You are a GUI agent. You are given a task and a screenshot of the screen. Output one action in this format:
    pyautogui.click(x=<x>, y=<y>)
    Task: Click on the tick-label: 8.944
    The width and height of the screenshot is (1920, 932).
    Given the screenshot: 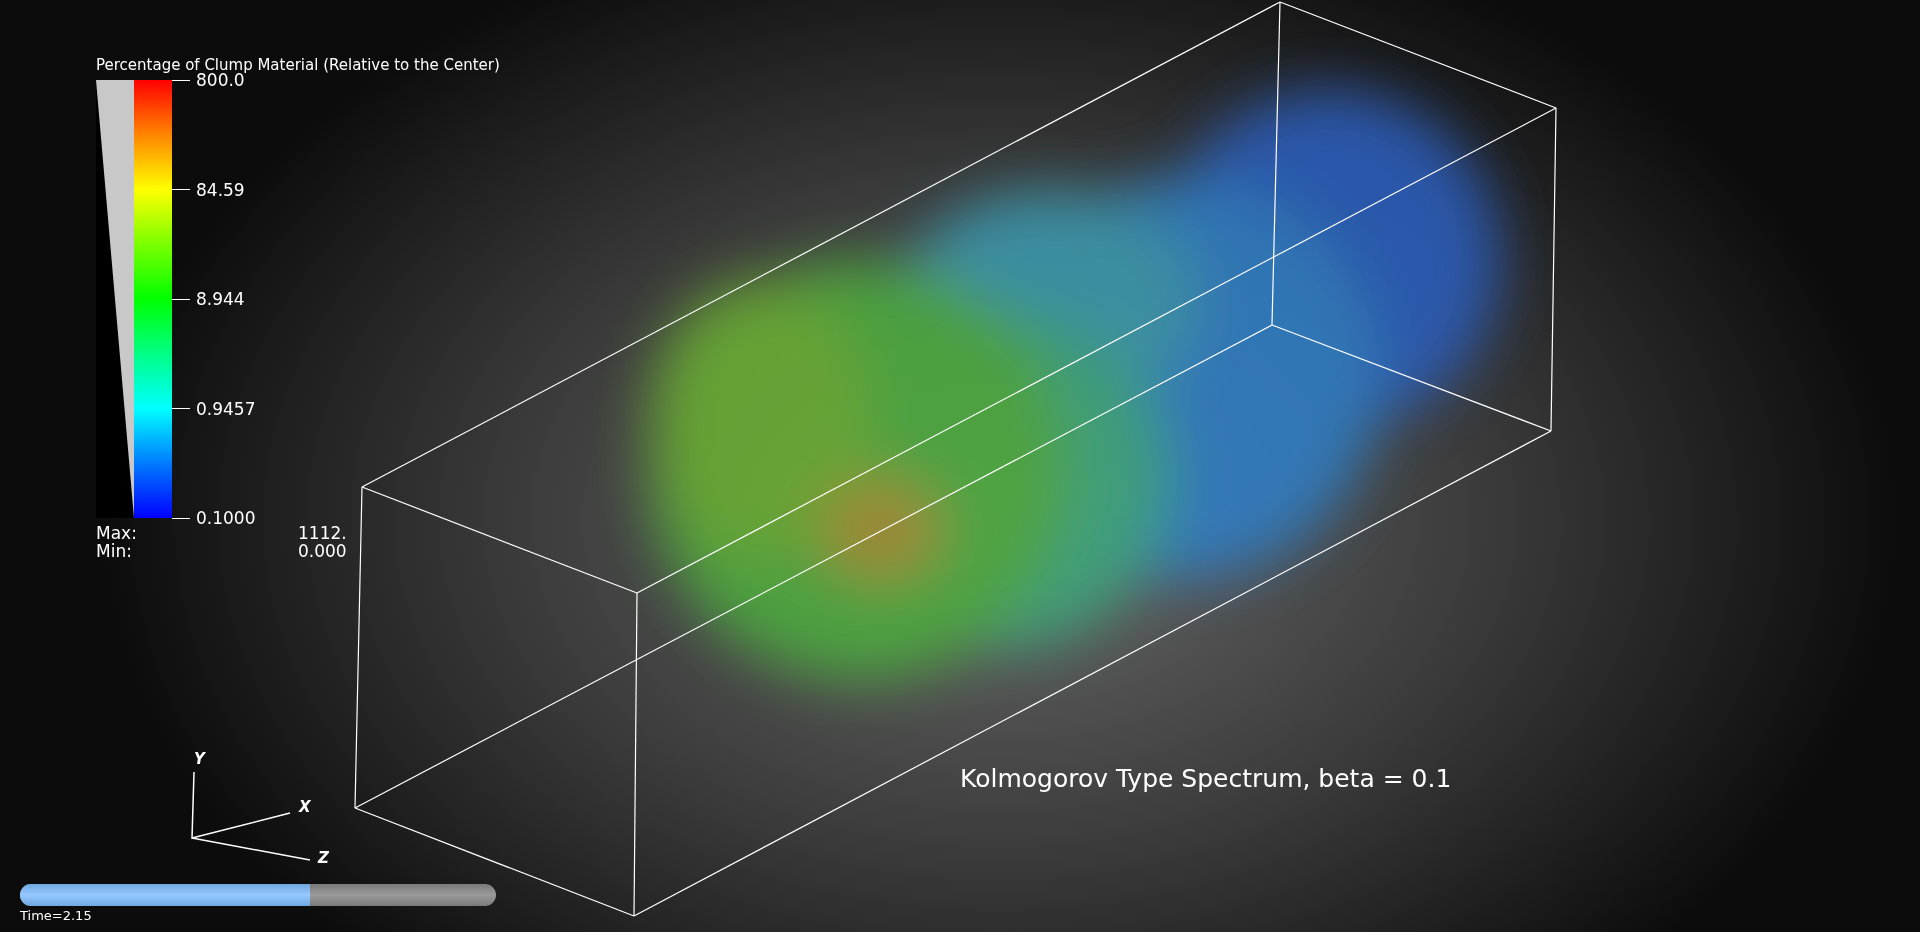 What is the action you would take?
    pyautogui.click(x=220, y=299)
    